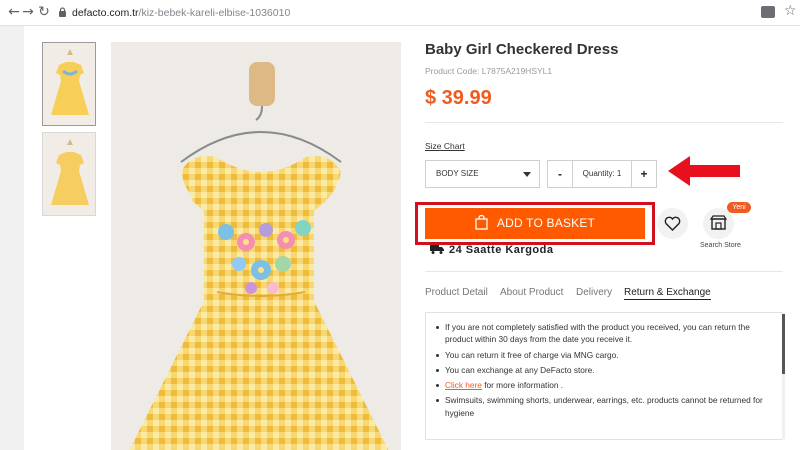  What do you see at coordinates (44, 12) in the screenshot?
I see `reload-icon: ↻` at bounding box center [44, 12].